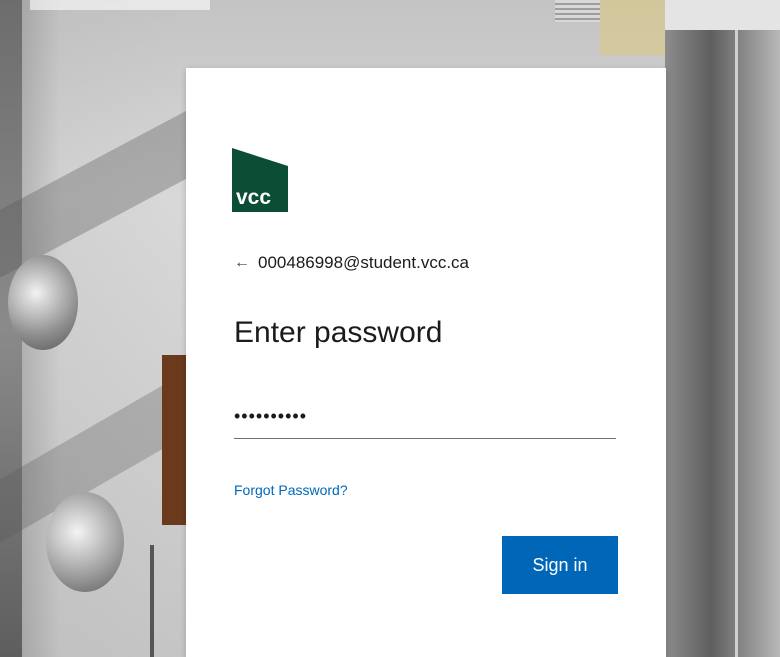  Describe the element at coordinates (722, 343) in the screenshot. I see `background-glass-wall` at that location.